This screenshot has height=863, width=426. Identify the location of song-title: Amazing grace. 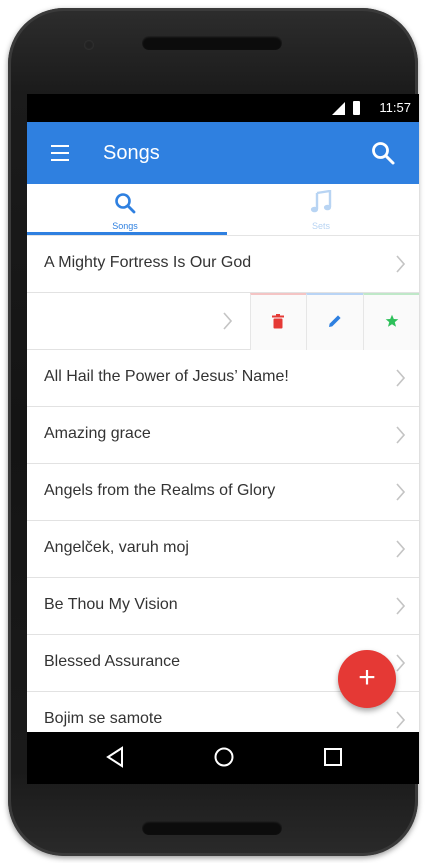
(97, 433).